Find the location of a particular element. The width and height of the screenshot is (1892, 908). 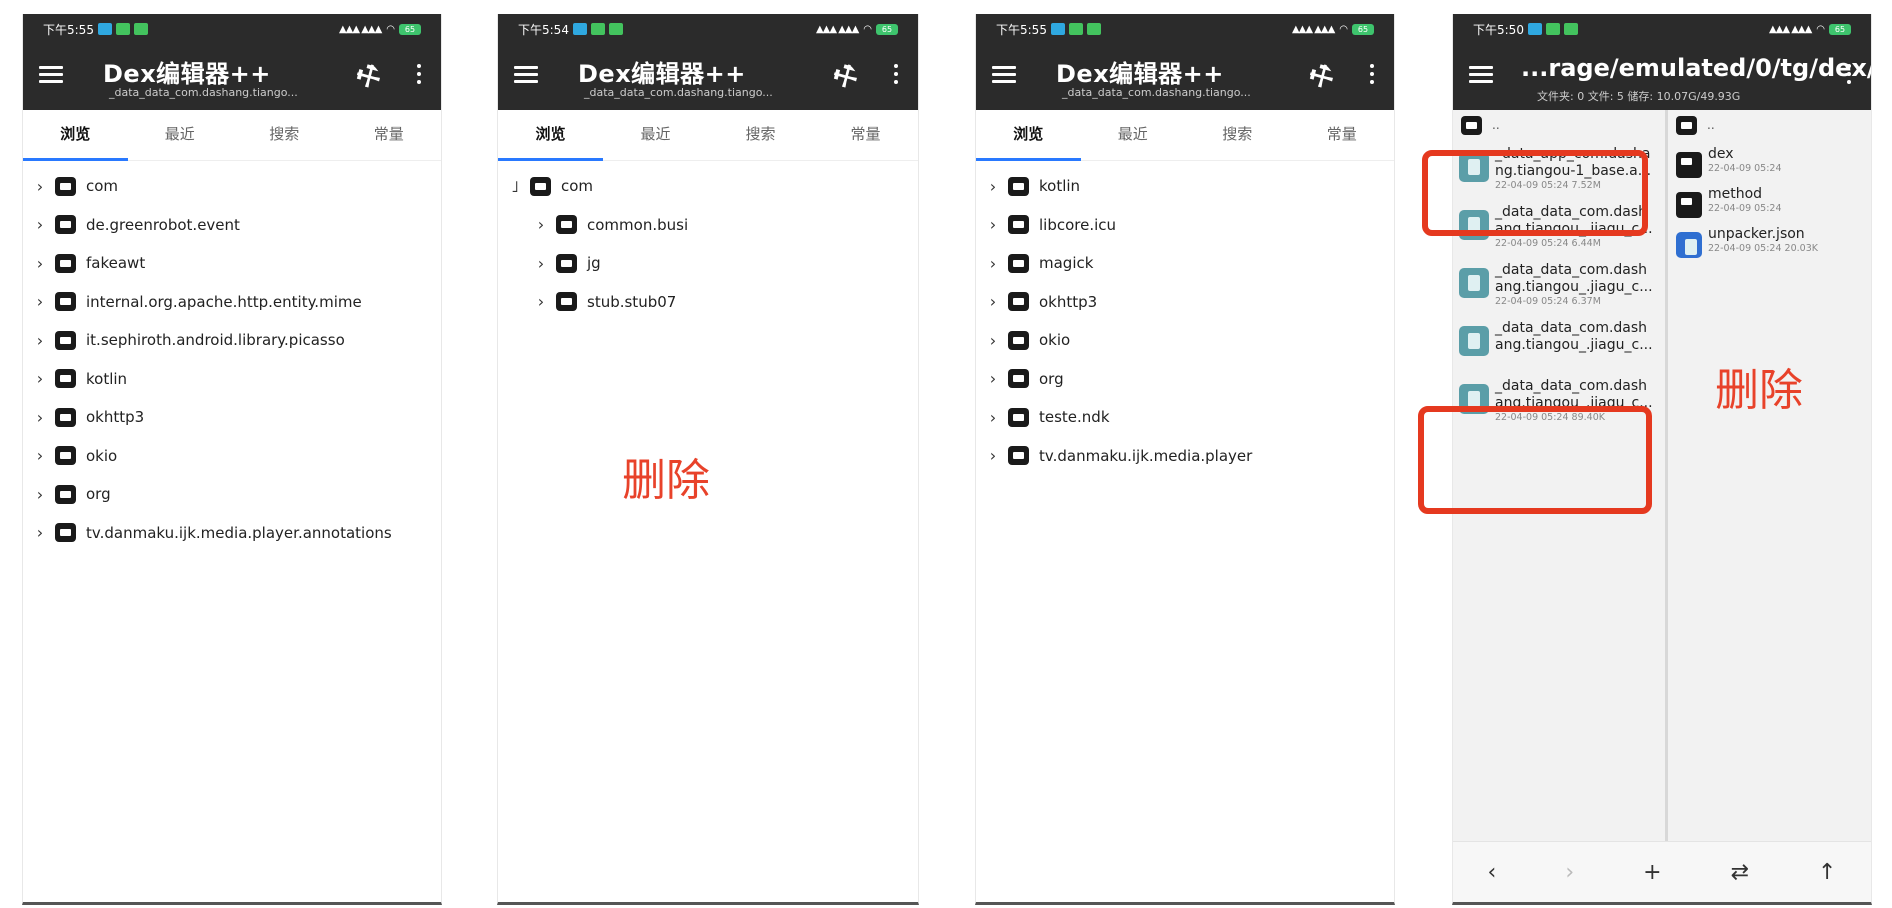

add-icon: + is located at coordinates (1652, 872).